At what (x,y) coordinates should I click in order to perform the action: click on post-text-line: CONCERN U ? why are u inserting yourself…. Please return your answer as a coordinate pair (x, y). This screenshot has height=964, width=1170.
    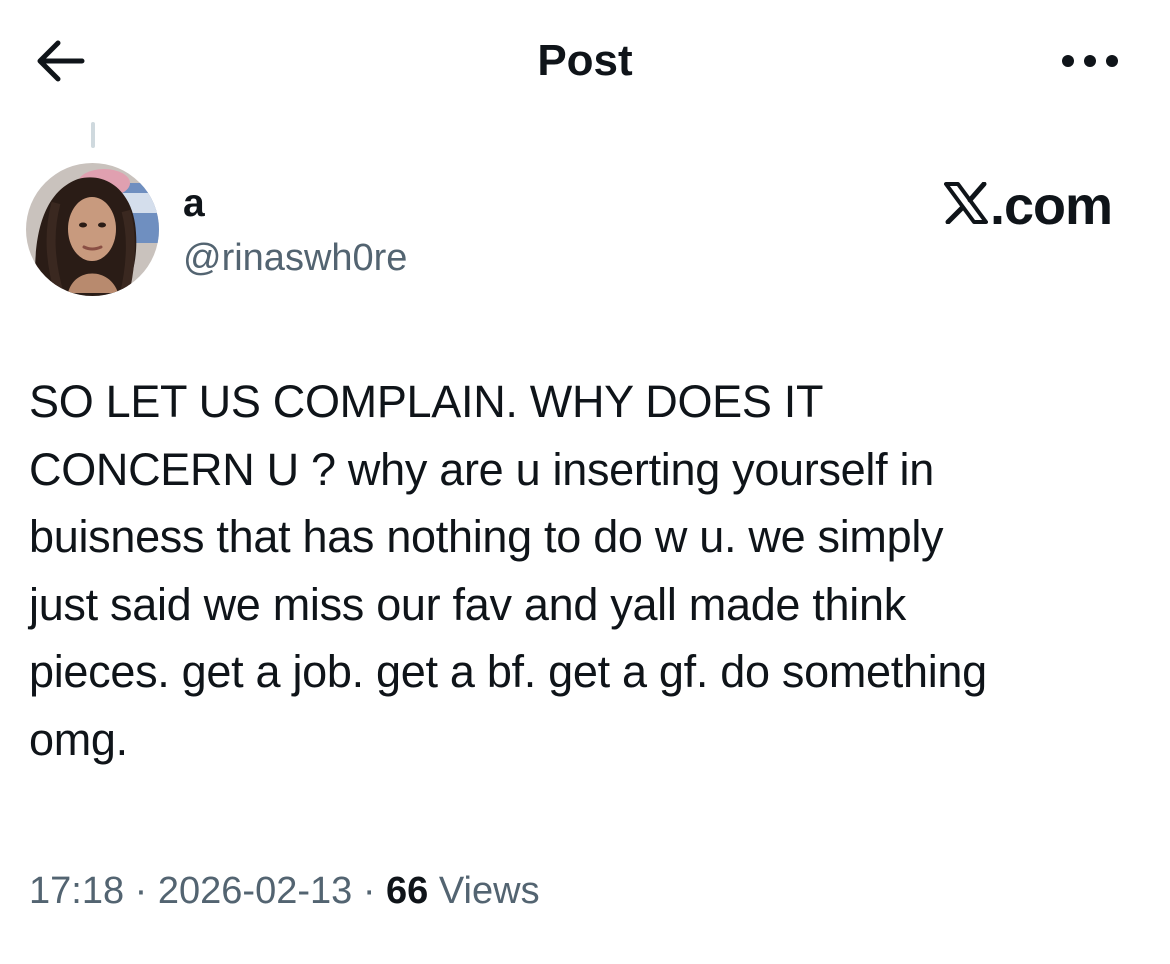
    Looking at the image, I should click on (481, 469).